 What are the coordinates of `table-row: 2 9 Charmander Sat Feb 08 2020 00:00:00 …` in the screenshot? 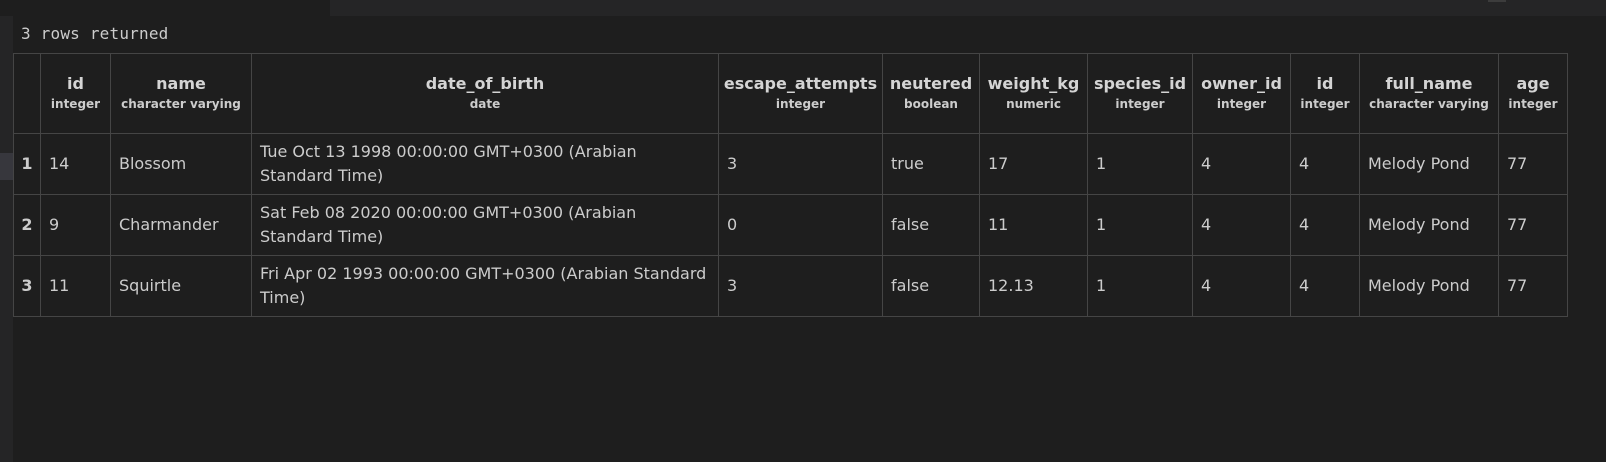 It's located at (790, 225).